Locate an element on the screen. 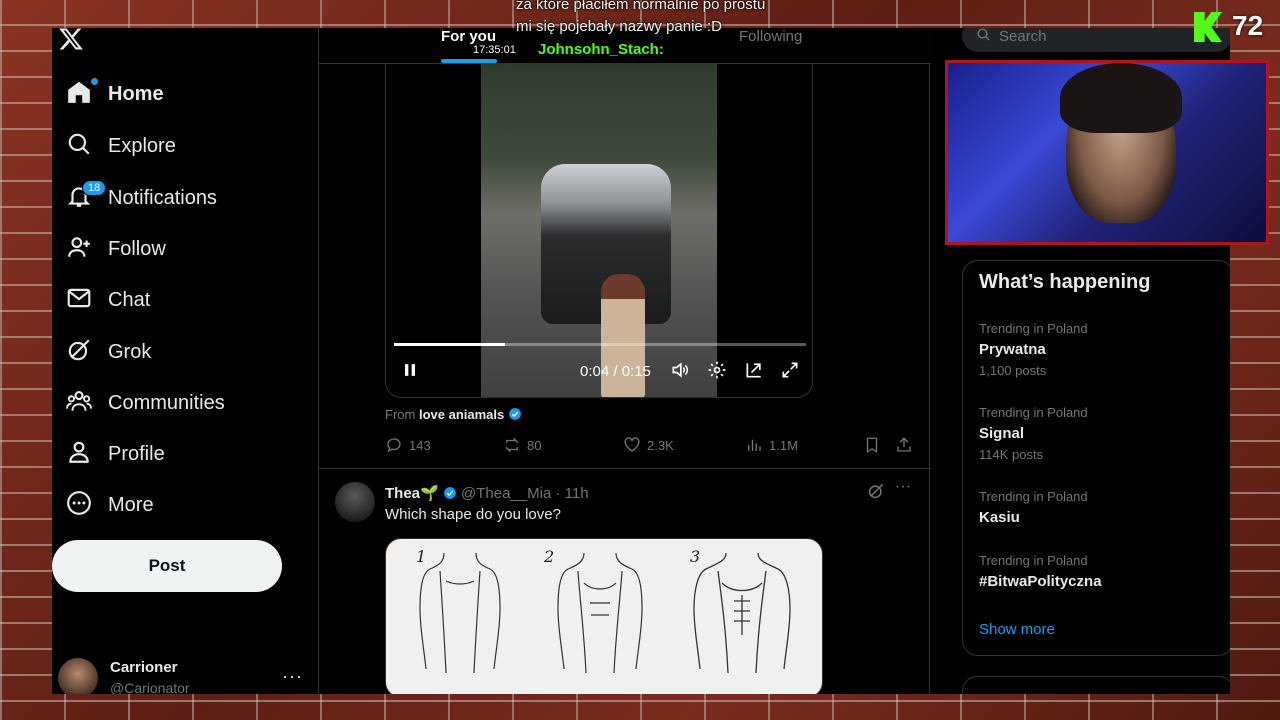  repost-button: 80 is located at coordinates (522, 445).